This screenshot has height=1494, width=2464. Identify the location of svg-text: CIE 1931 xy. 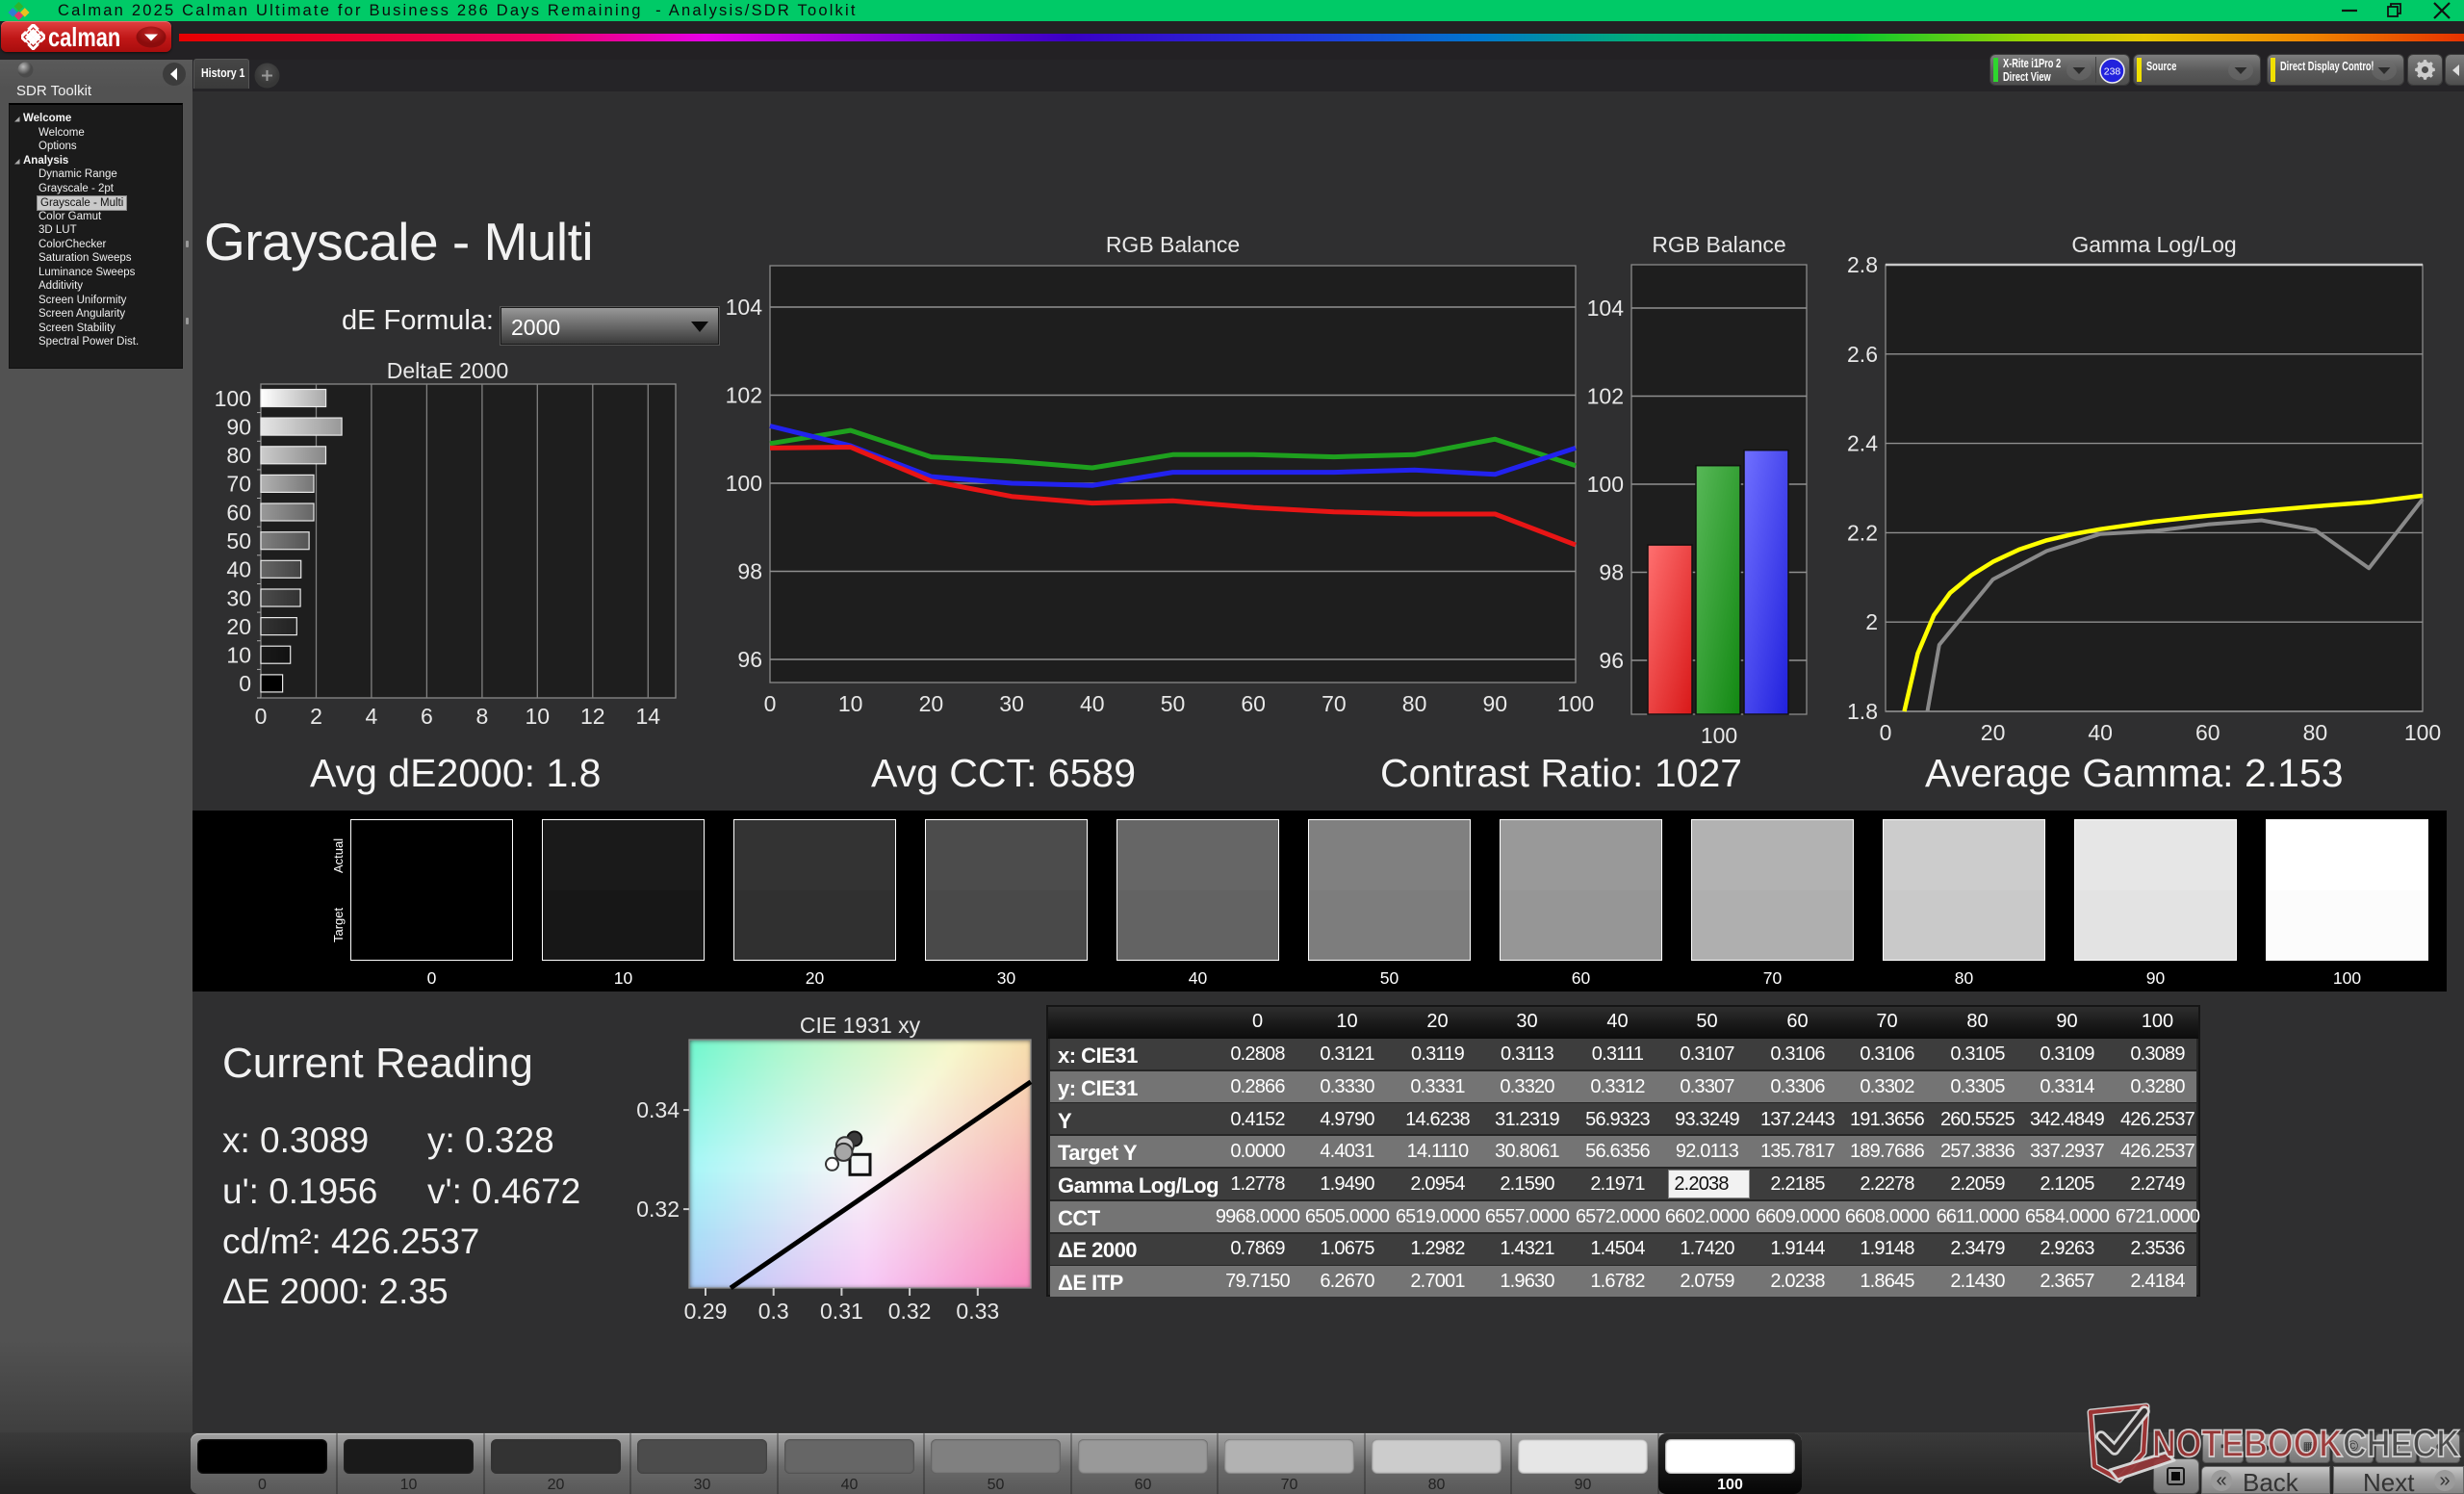
(860, 1025).